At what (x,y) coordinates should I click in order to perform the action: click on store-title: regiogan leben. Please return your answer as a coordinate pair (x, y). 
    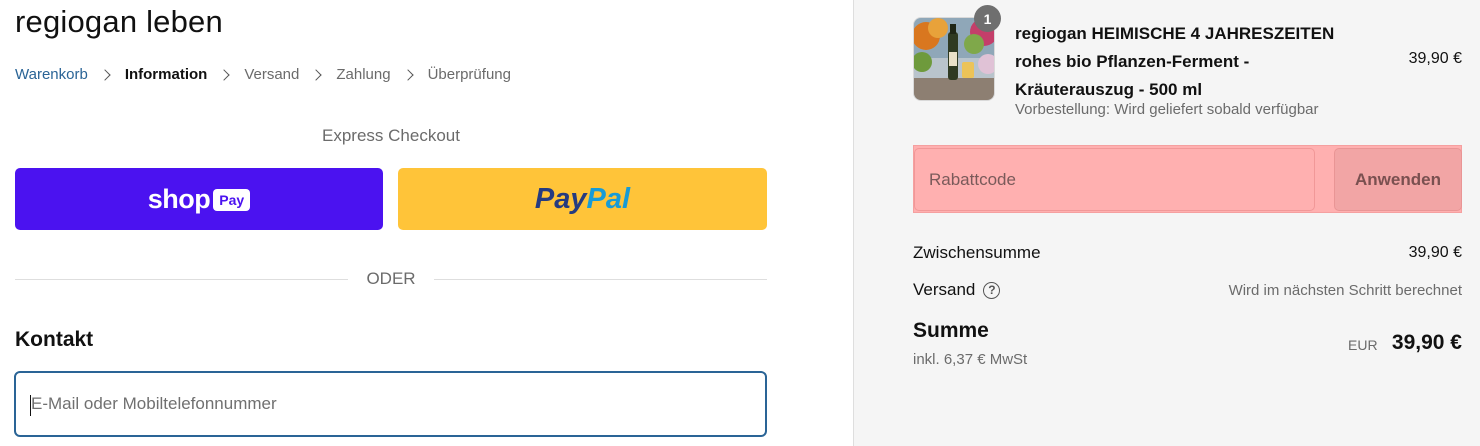
    Looking at the image, I should click on (119, 22).